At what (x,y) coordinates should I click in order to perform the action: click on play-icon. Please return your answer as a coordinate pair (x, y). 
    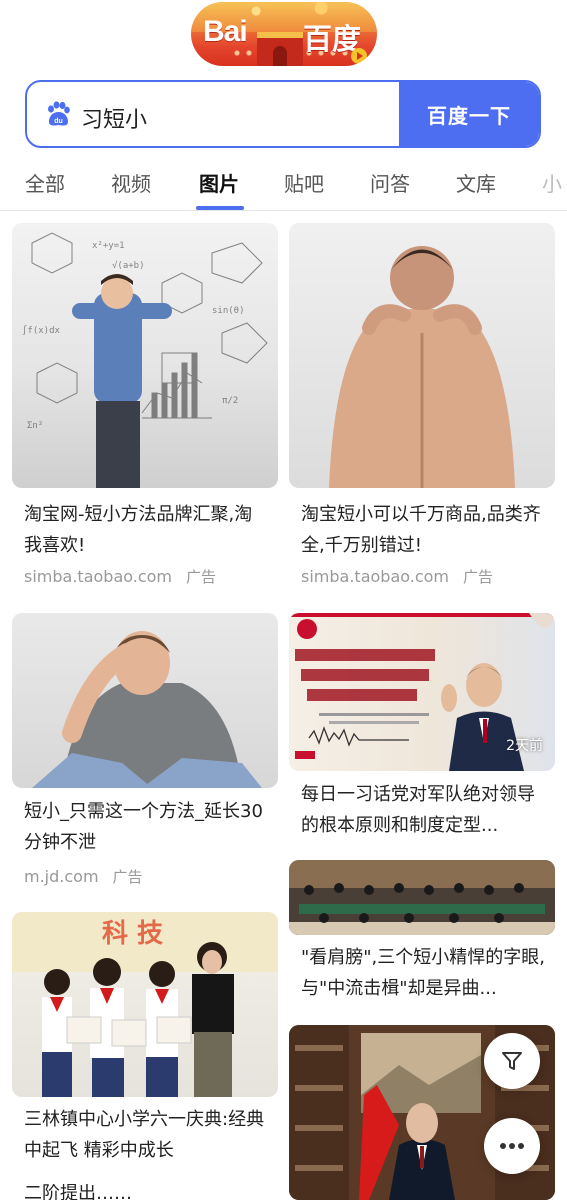
    Looking at the image, I should click on (359, 56).